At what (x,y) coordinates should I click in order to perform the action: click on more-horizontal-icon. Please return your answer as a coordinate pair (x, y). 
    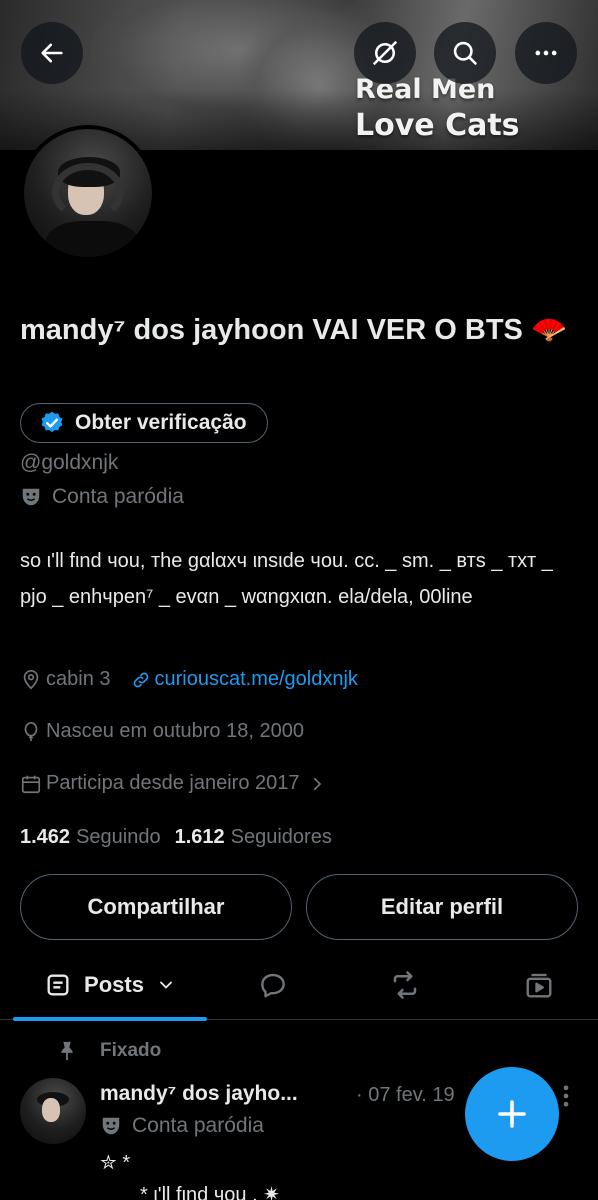
    Looking at the image, I should click on (546, 53).